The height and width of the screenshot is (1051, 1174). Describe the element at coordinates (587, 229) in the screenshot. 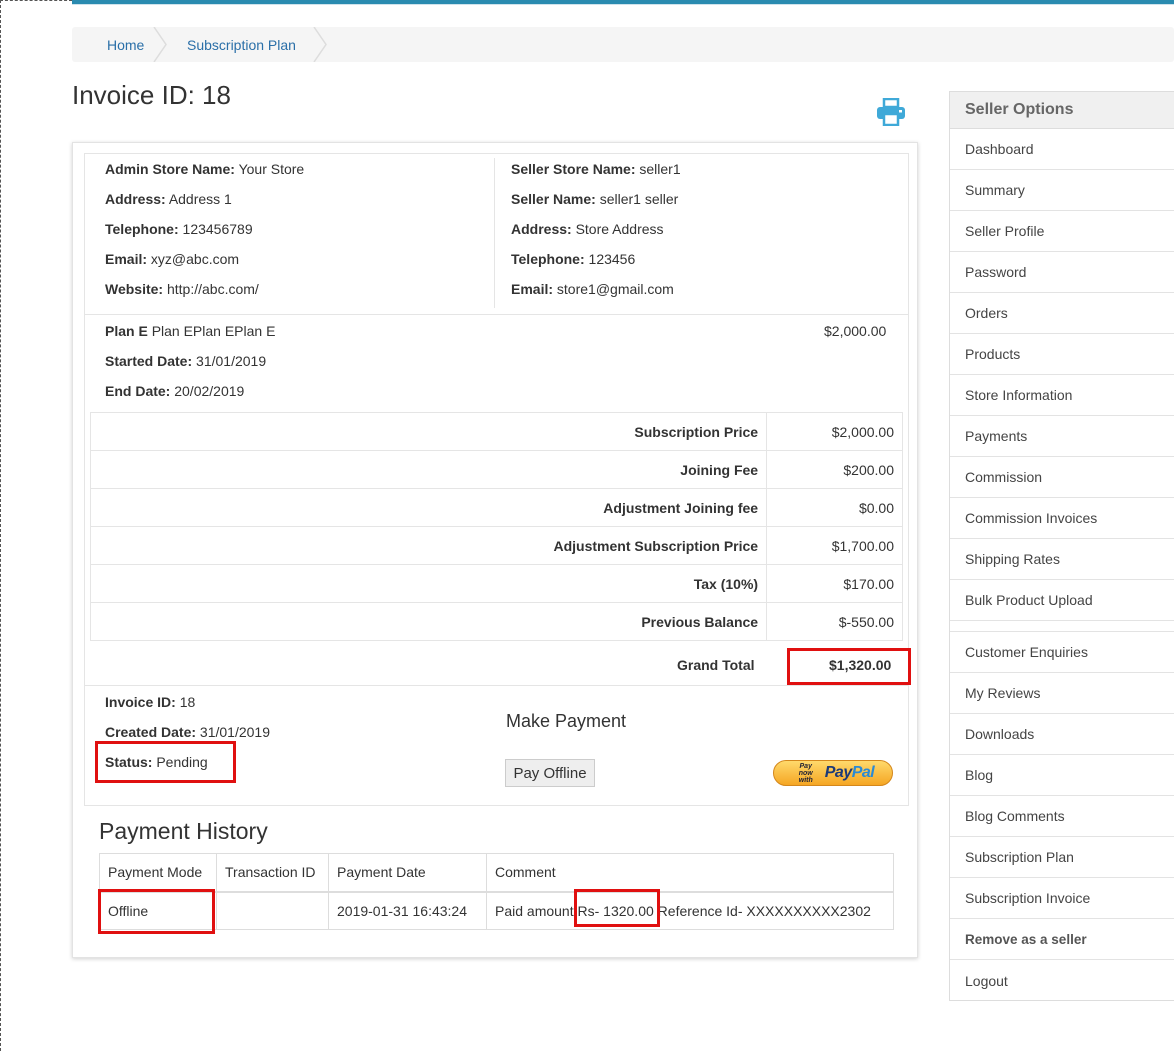

I see `seller-address: Address: Store Address` at that location.